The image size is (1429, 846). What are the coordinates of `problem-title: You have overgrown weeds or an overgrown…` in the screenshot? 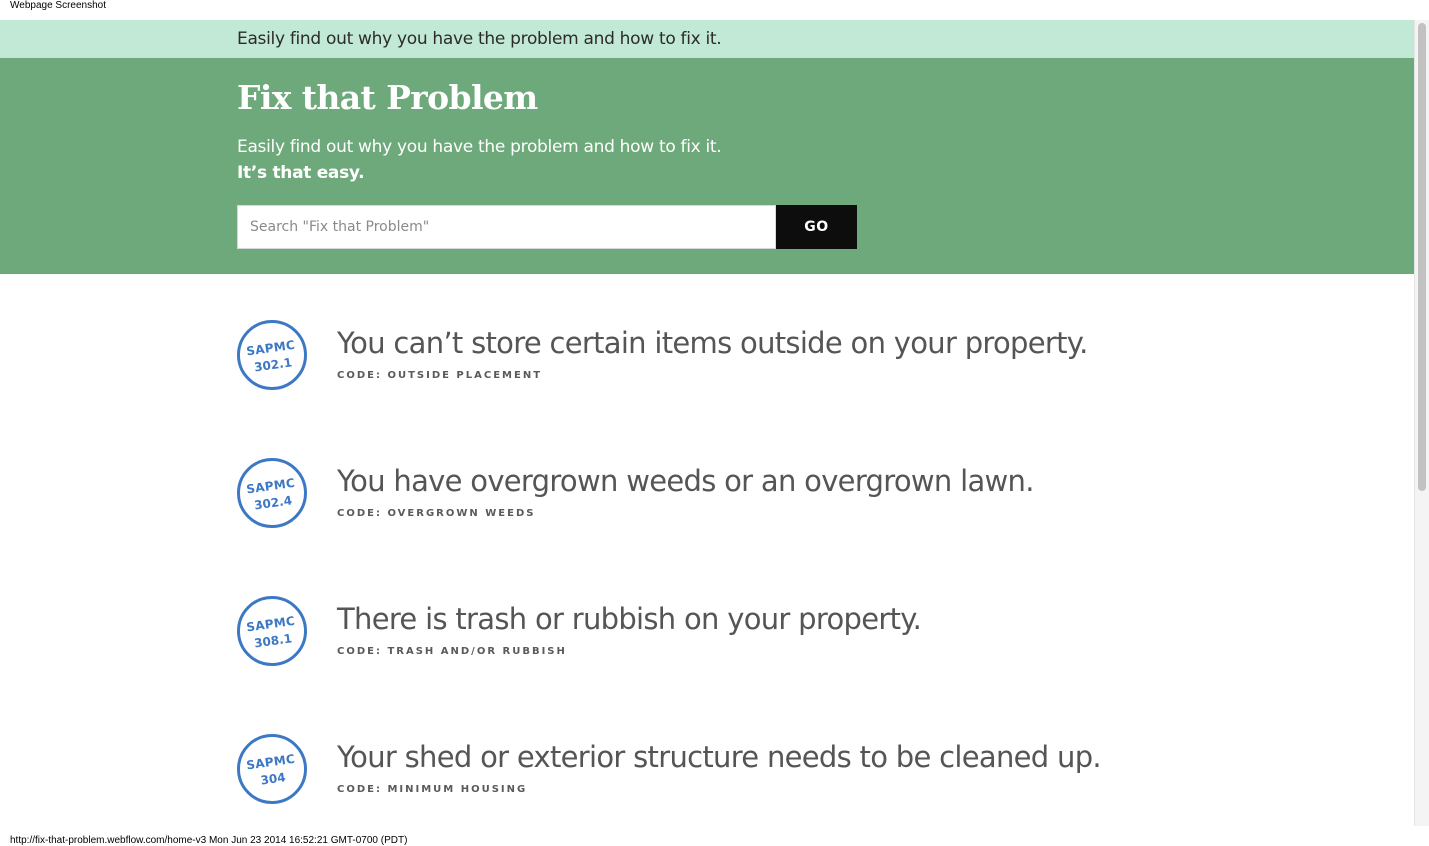 It's located at (685, 481).